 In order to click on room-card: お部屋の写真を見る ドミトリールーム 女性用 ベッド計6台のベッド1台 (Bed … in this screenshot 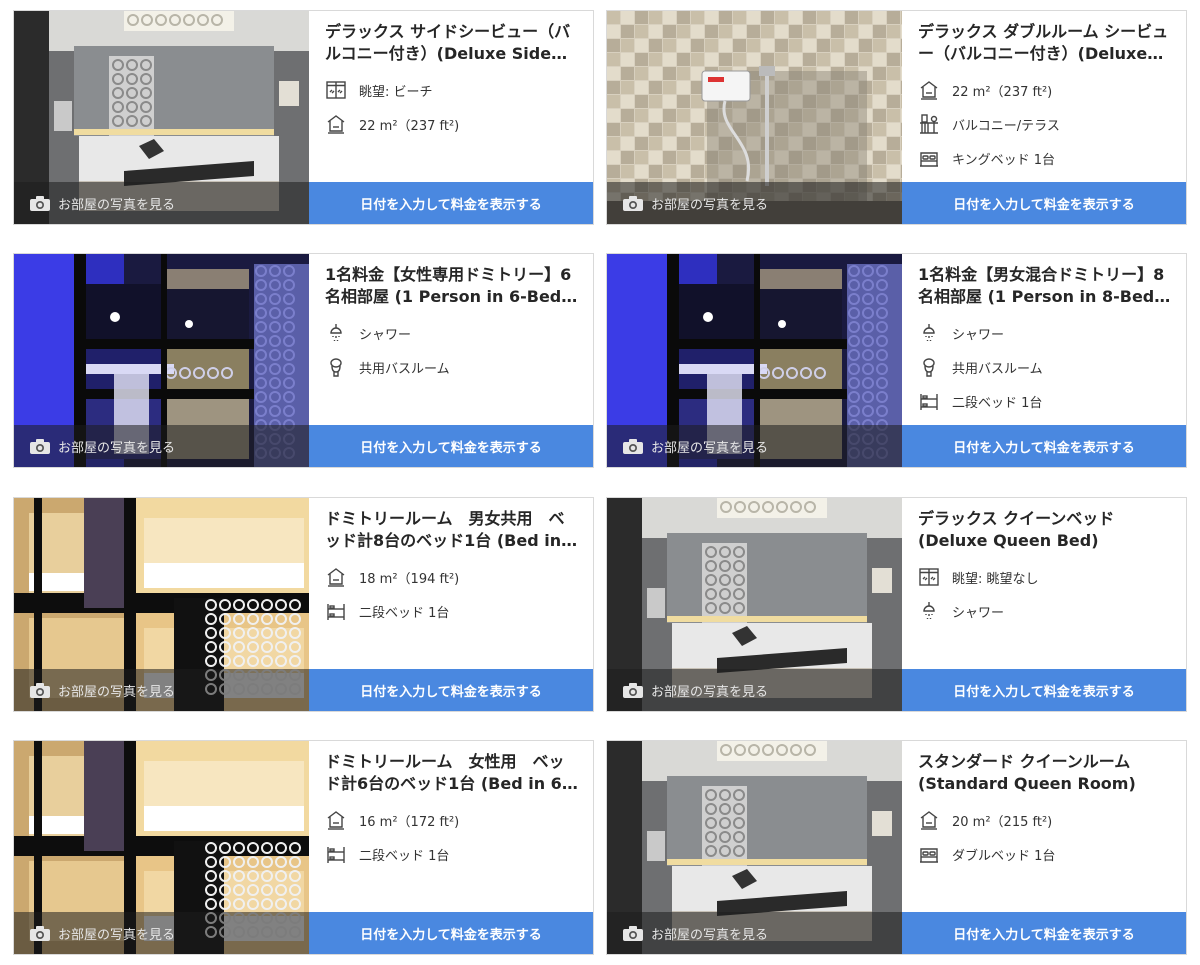, I will do `click(303, 847)`.